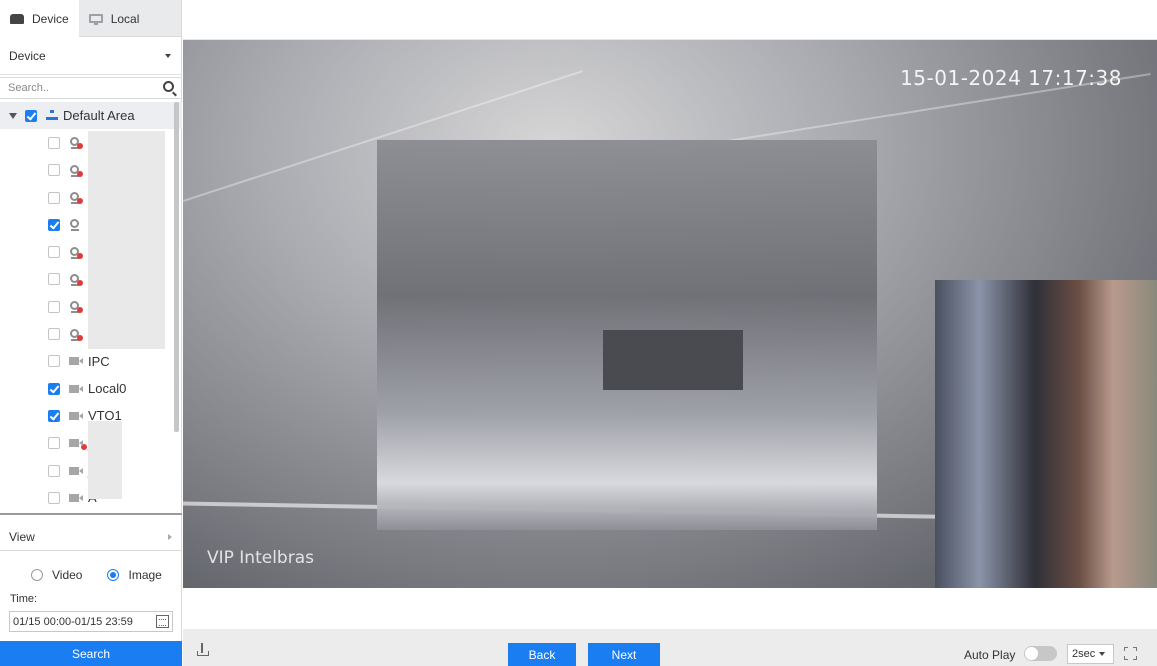 The height and width of the screenshot is (666, 1157). Describe the element at coordinates (125, 18) in the screenshot. I see `tab-local-label: Local` at that location.